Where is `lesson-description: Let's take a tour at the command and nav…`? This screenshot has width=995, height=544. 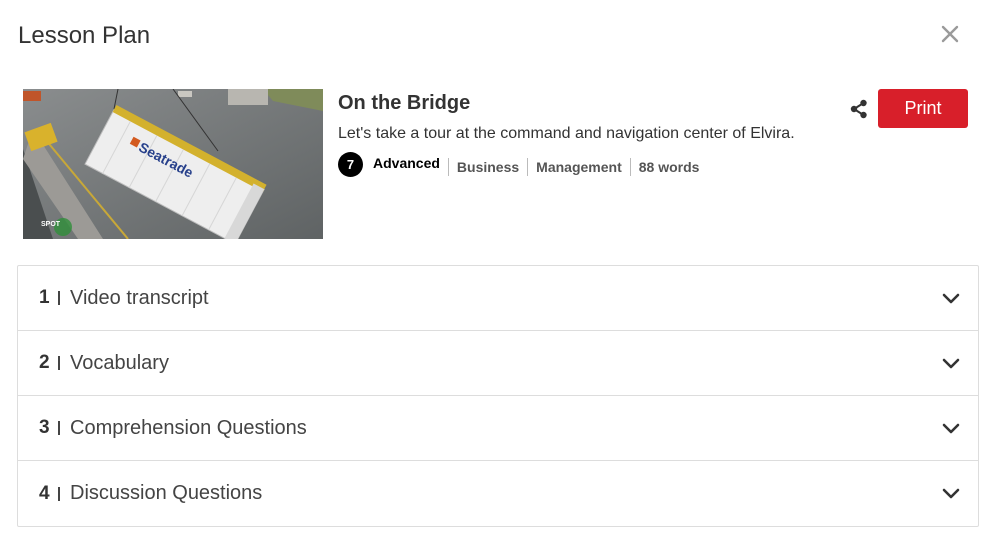 lesson-description: Let's take a tour at the command and nav… is located at coordinates (566, 133).